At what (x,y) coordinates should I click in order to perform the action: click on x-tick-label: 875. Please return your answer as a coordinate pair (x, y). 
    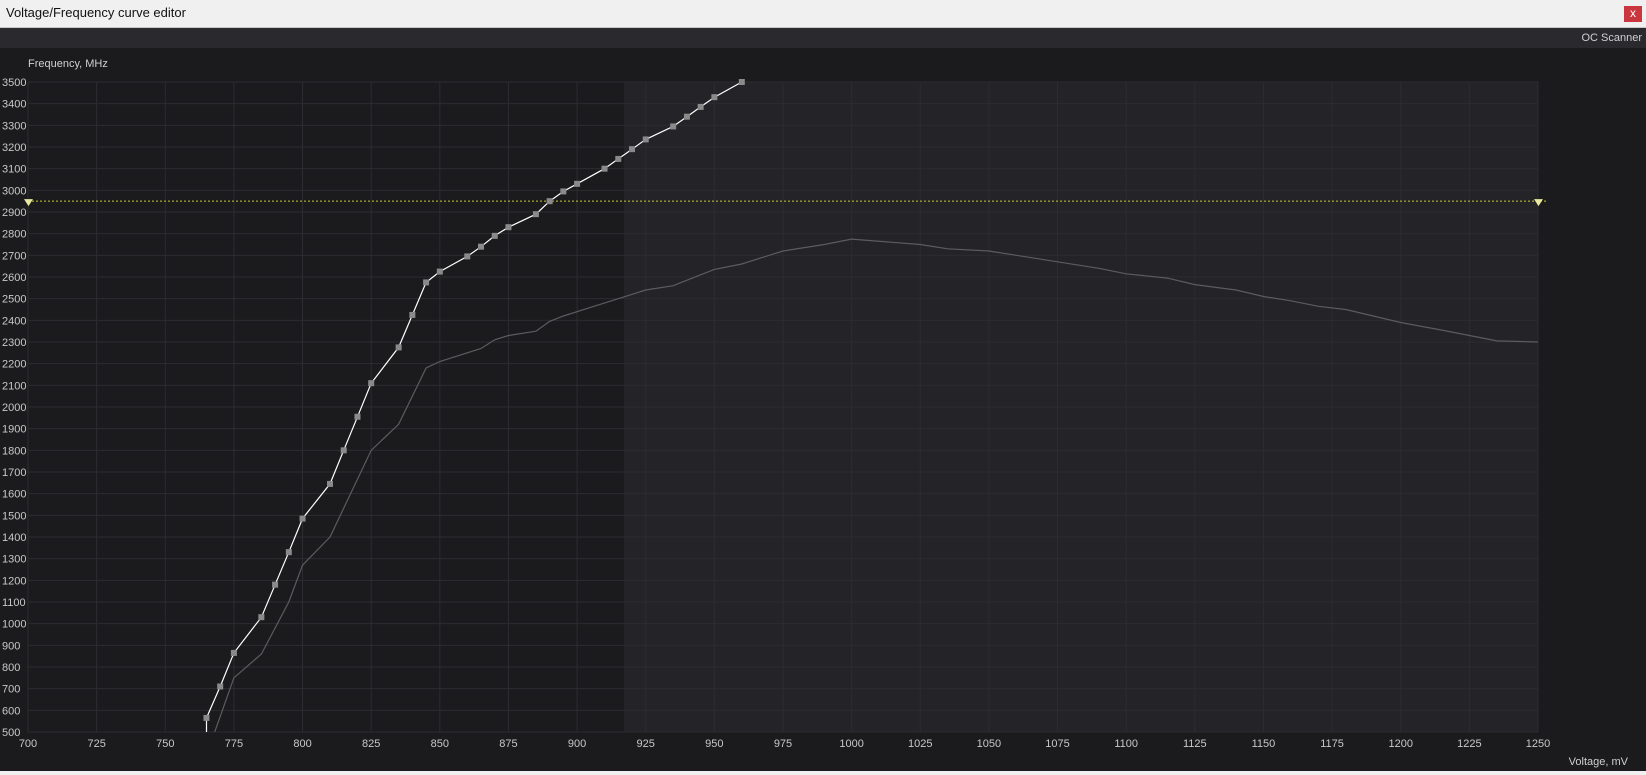
    Looking at the image, I should click on (508, 744).